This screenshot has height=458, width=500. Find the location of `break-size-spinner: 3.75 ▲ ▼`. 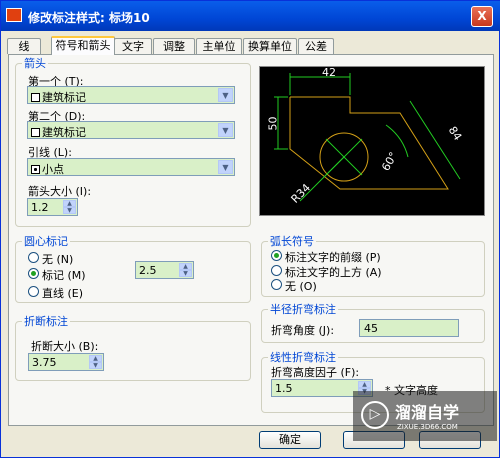

break-size-spinner: 3.75 ▲ ▼ is located at coordinates (66, 362).